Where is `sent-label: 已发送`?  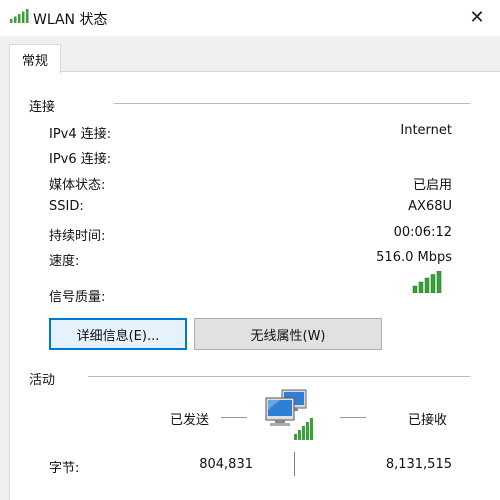 sent-label: 已发送 is located at coordinates (190, 420).